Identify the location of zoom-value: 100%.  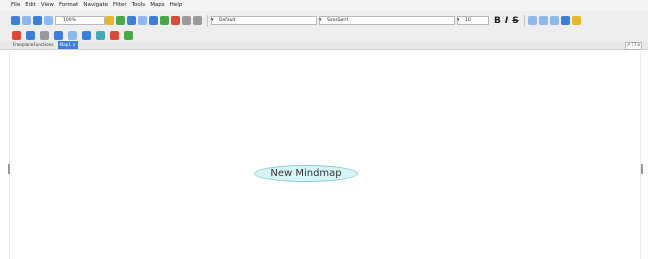
(69, 20).